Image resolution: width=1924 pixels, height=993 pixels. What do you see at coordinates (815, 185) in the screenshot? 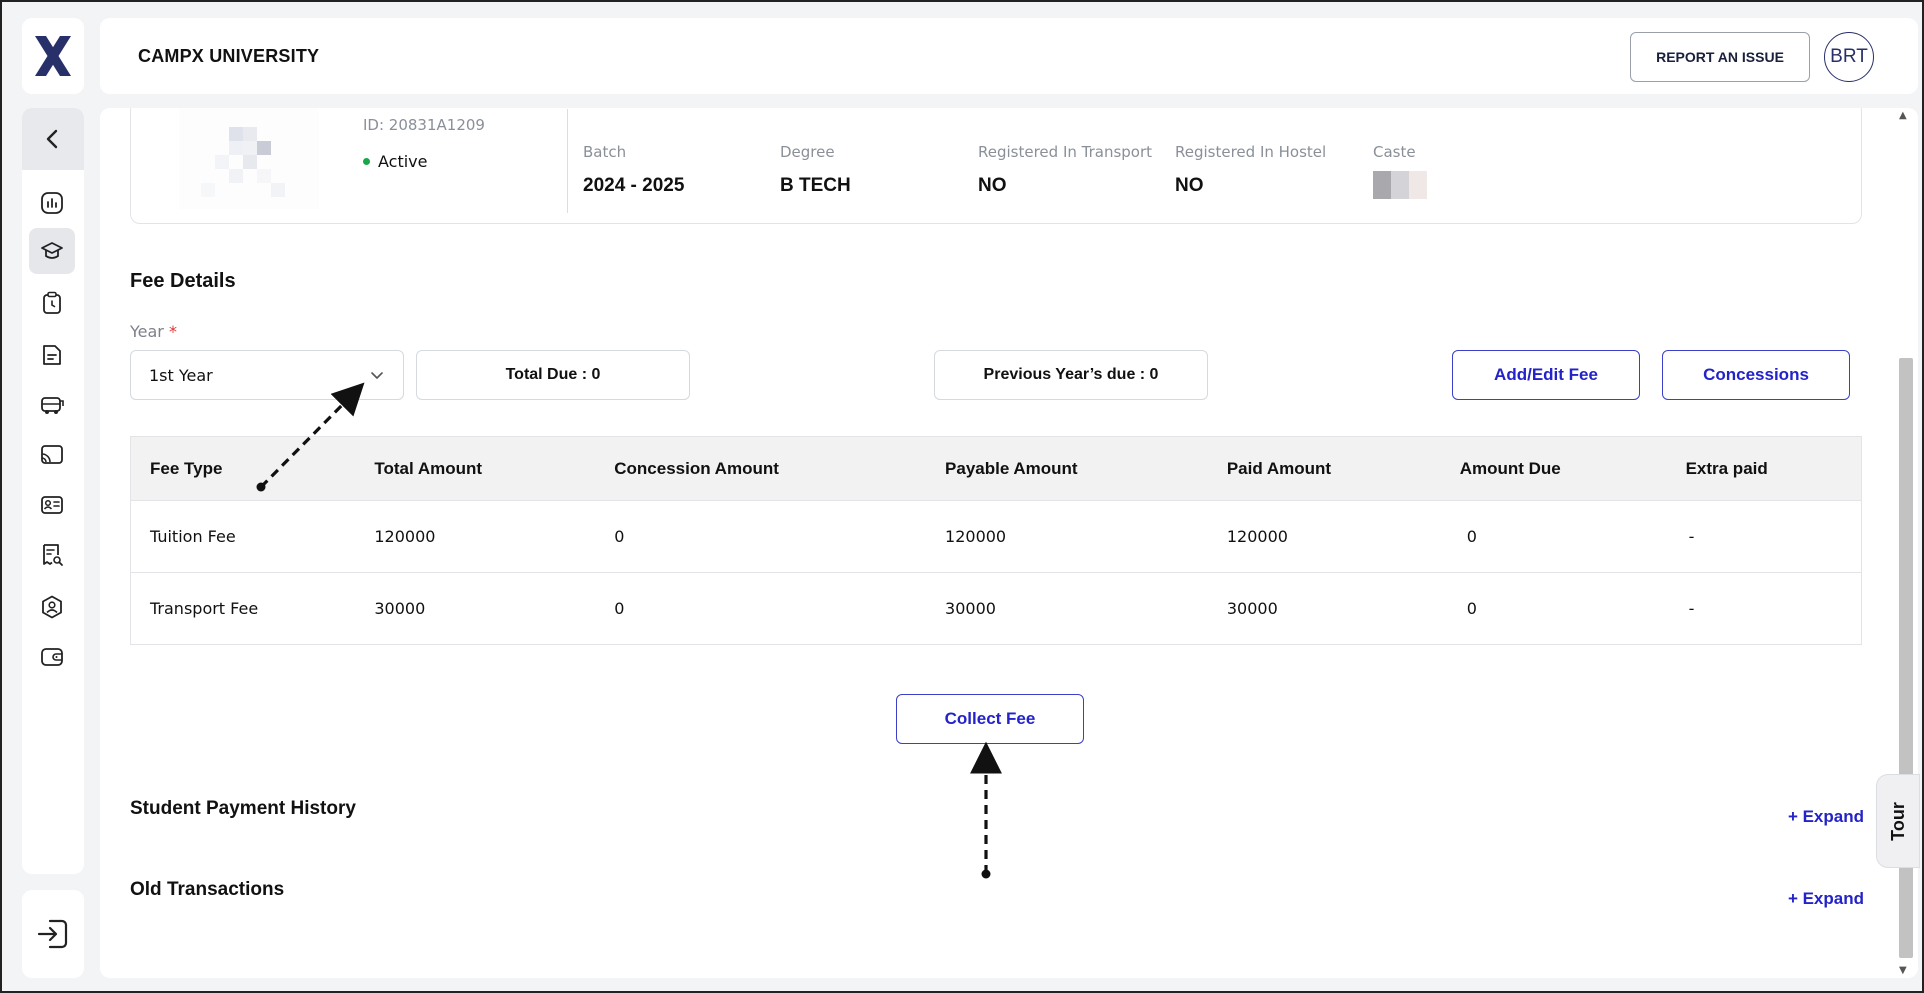
I see `degree-value: B TECH` at bounding box center [815, 185].